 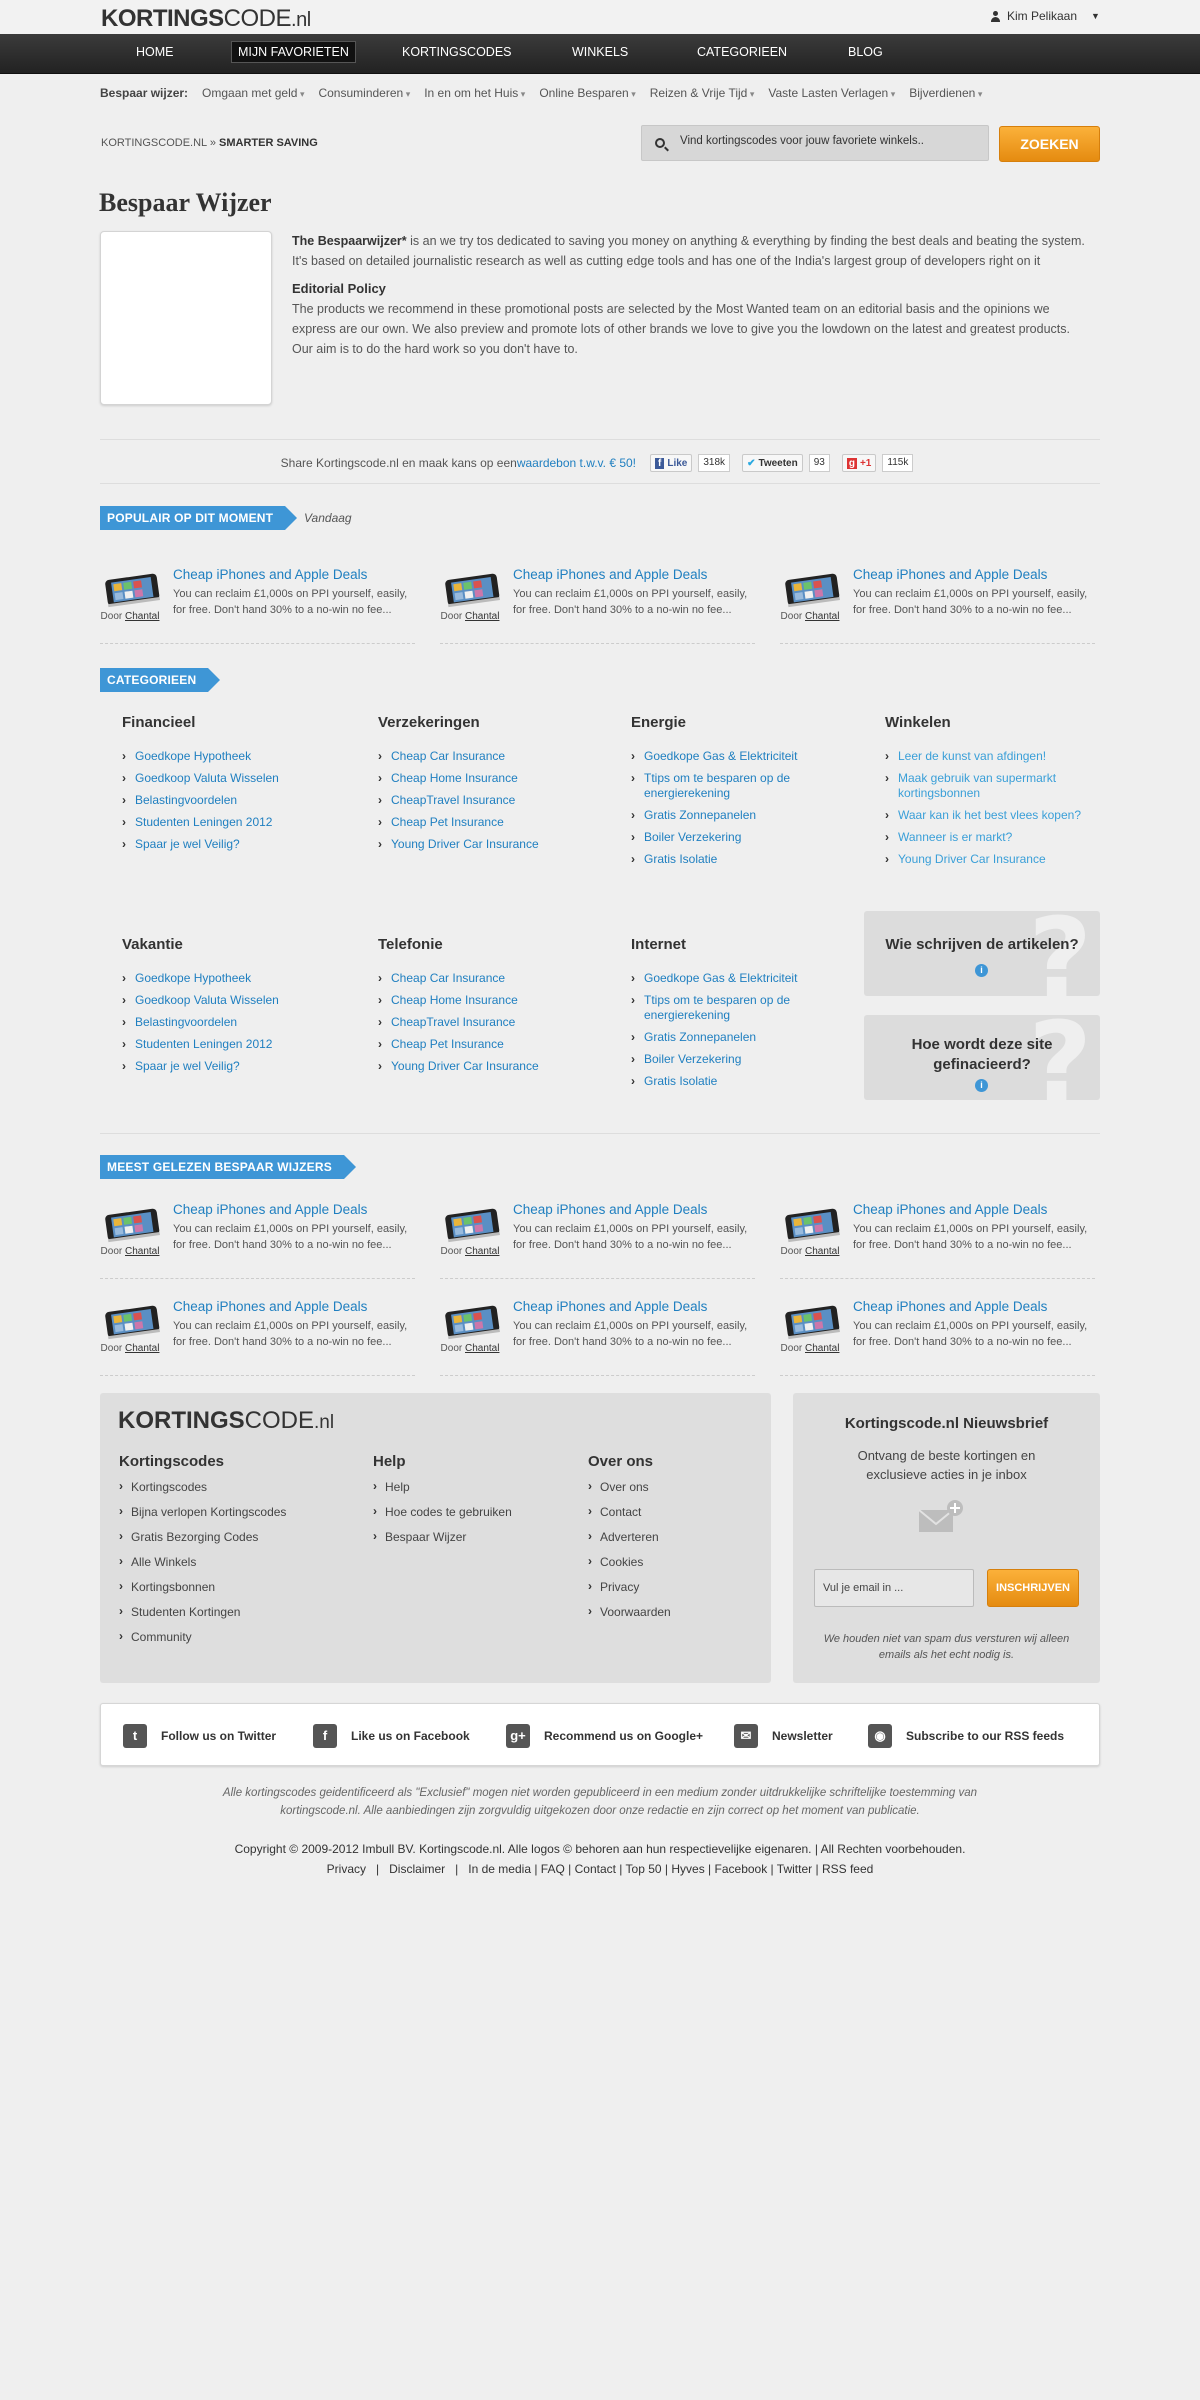 I want to click on category-link: Studenten Leningen 2012, so click(x=232, y=822).